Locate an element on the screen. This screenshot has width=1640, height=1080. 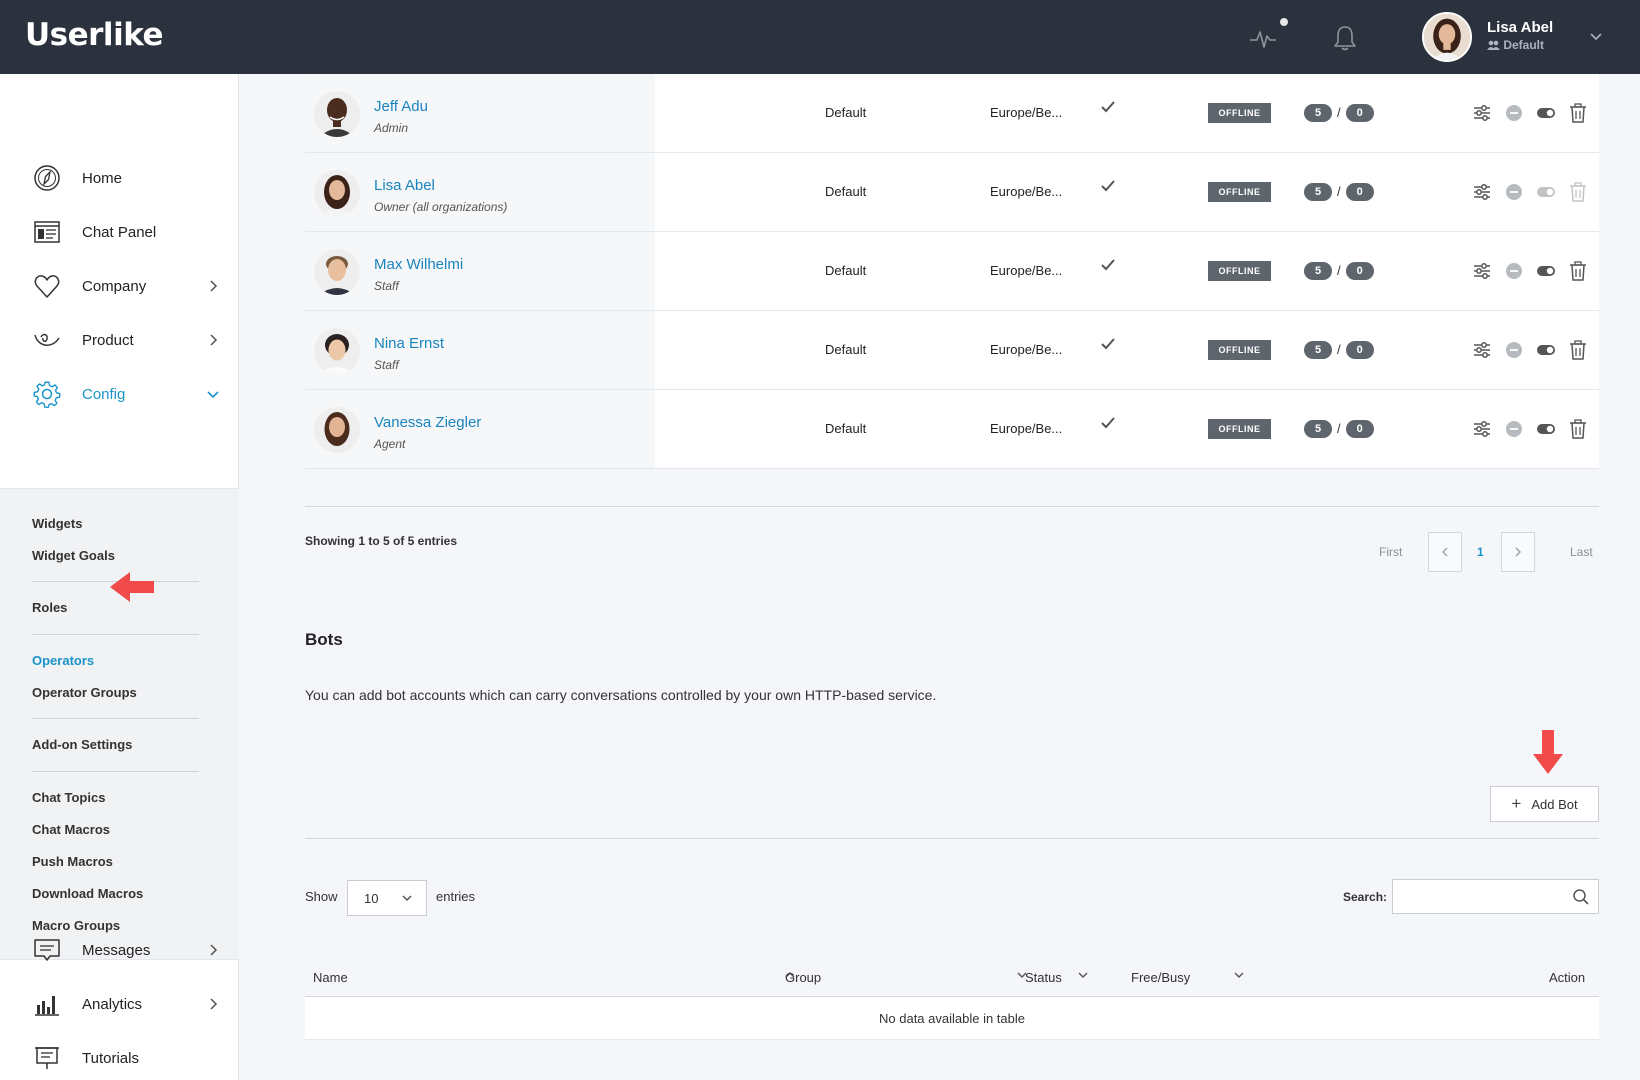
entries-label: entries is located at coordinates (456, 896).